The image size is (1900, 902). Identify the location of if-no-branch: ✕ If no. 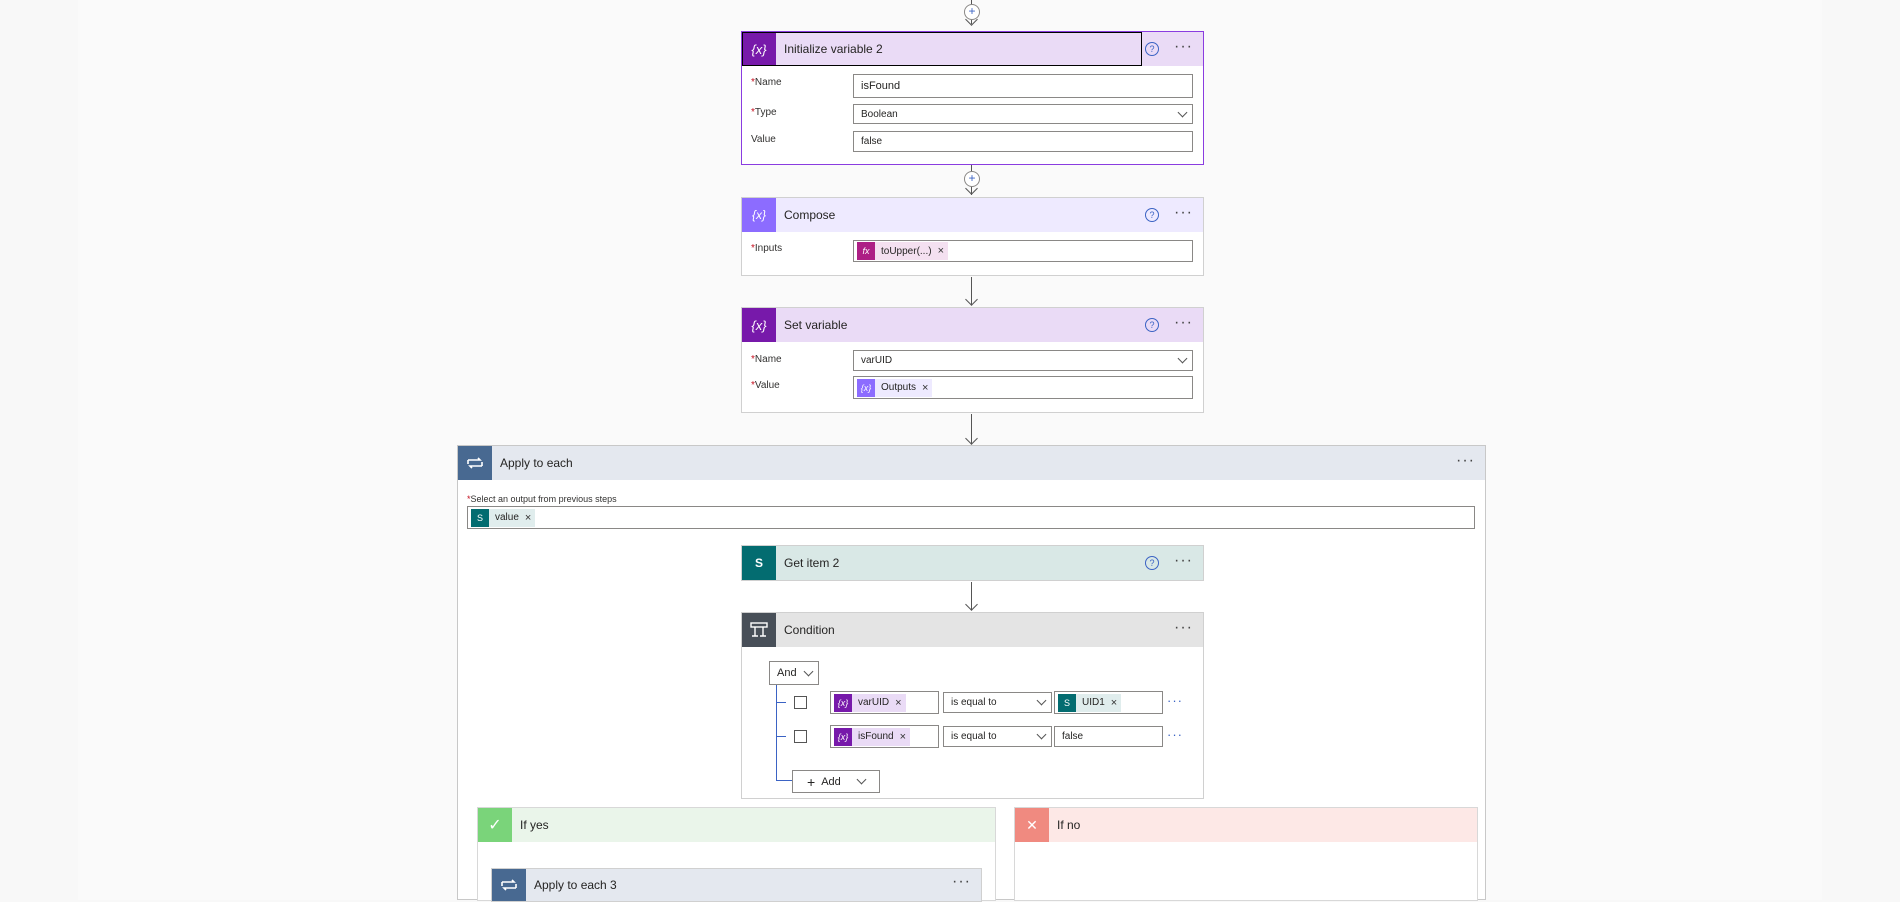
(1246, 854).